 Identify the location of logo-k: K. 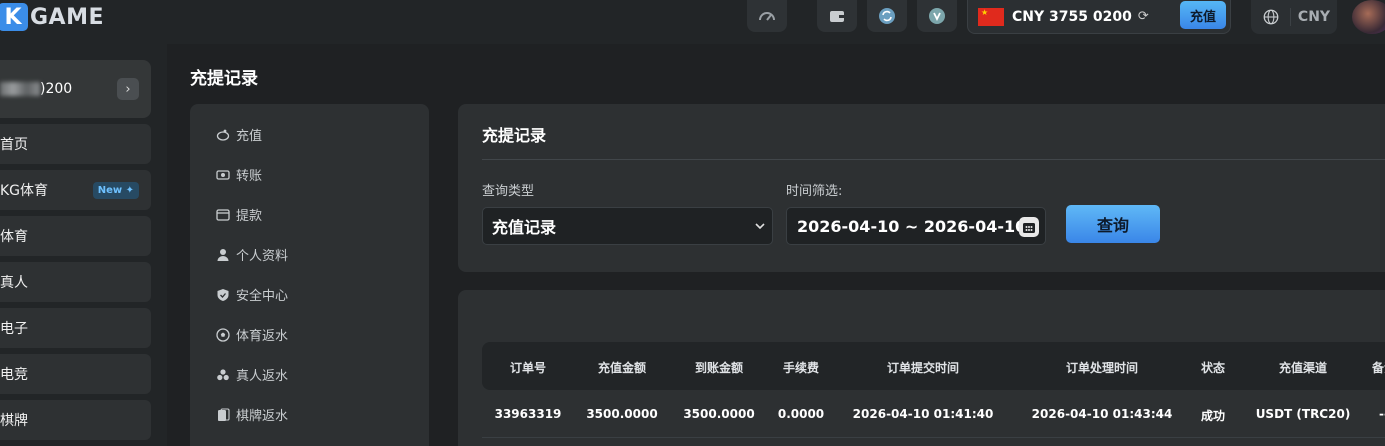
(14, 17).